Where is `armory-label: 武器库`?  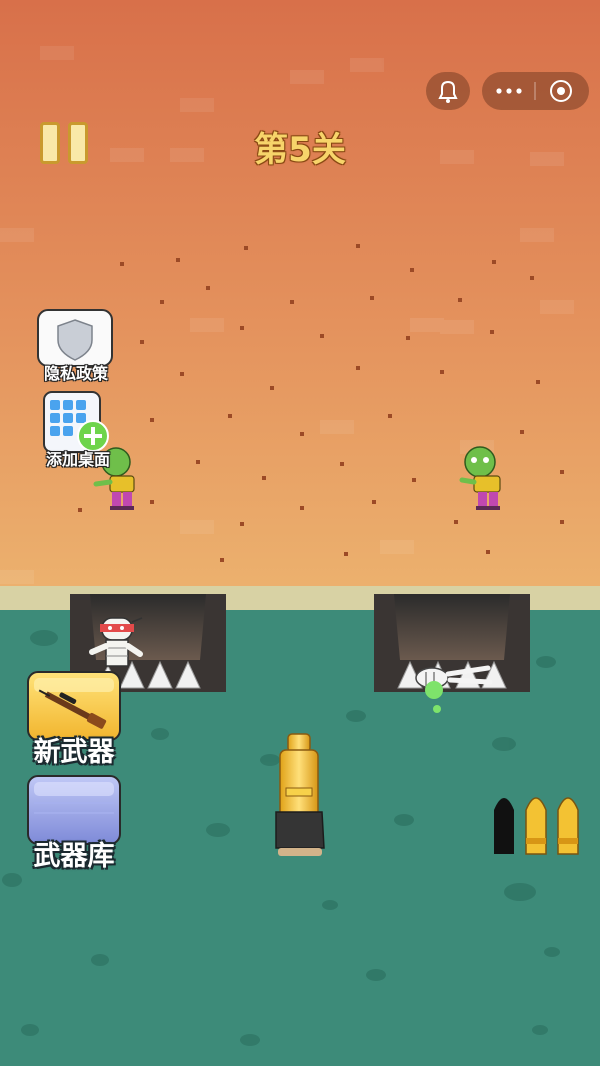
armory-label: 武器库 is located at coordinates (74, 856).